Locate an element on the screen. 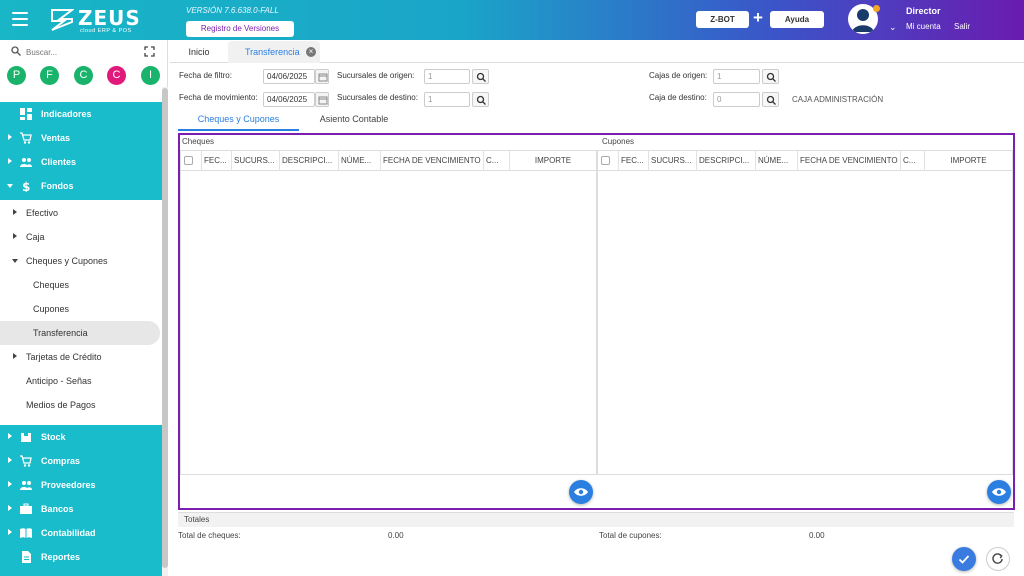  sucursales-destino-input: 1 is located at coordinates (447, 99).